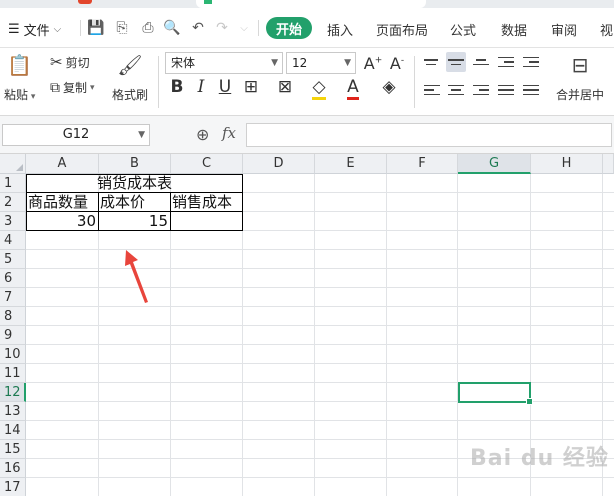 Image resolution: width=614 pixels, height=496 pixels. What do you see at coordinates (397, 63) in the screenshot?
I see `decrease-font-icon: A-` at bounding box center [397, 63].